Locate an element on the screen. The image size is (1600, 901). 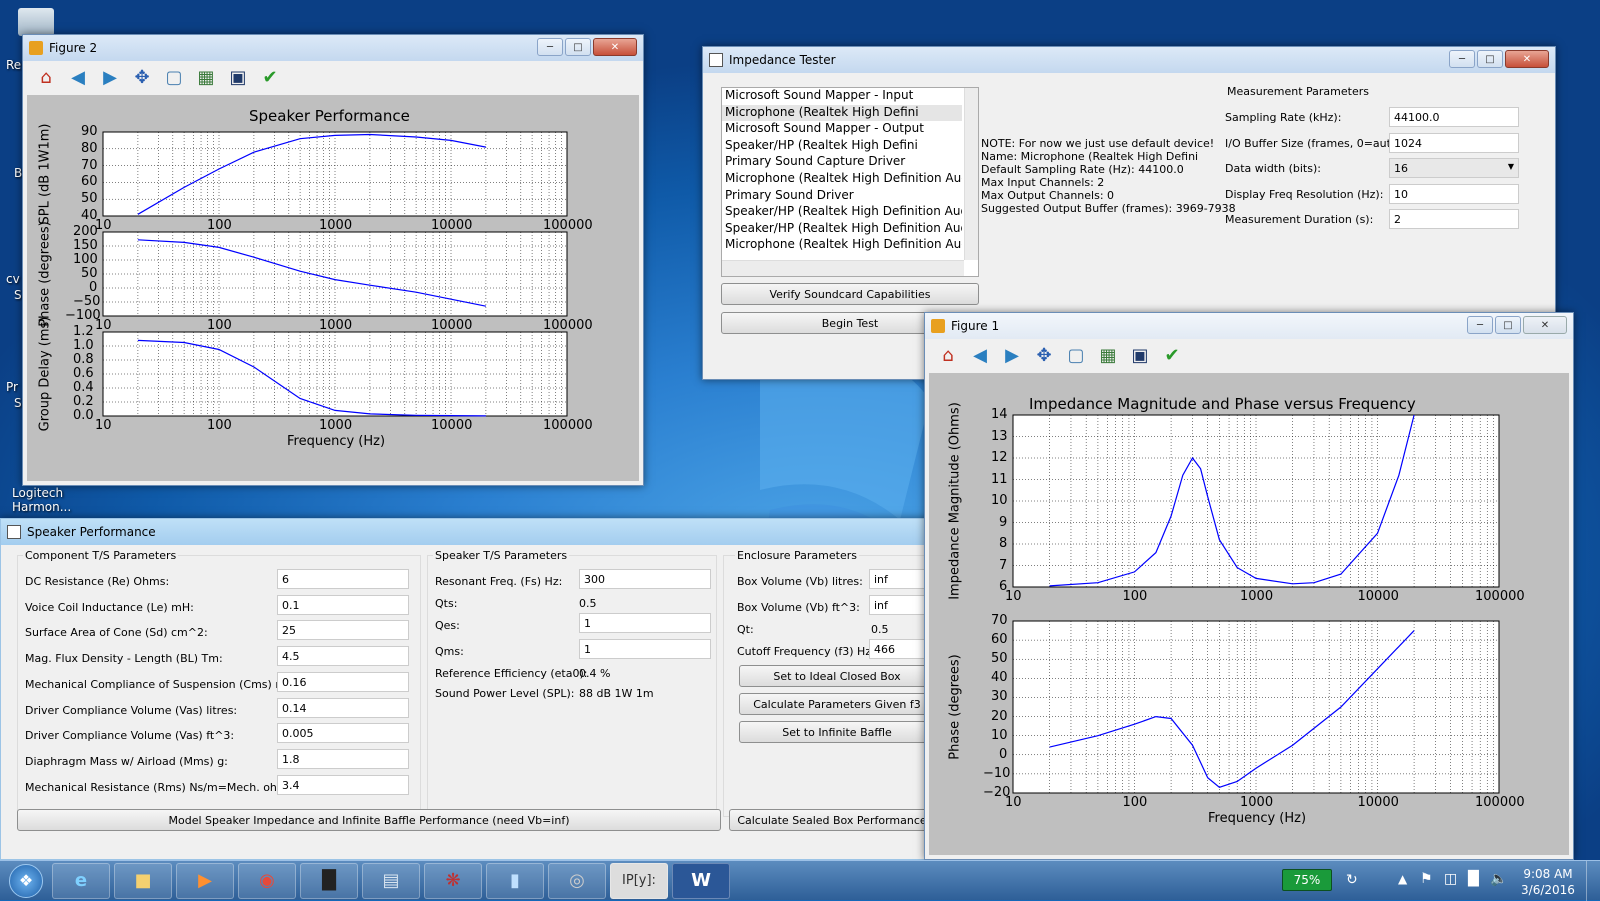
desktop-icon-label: Re is located at coordinates (13, 65).